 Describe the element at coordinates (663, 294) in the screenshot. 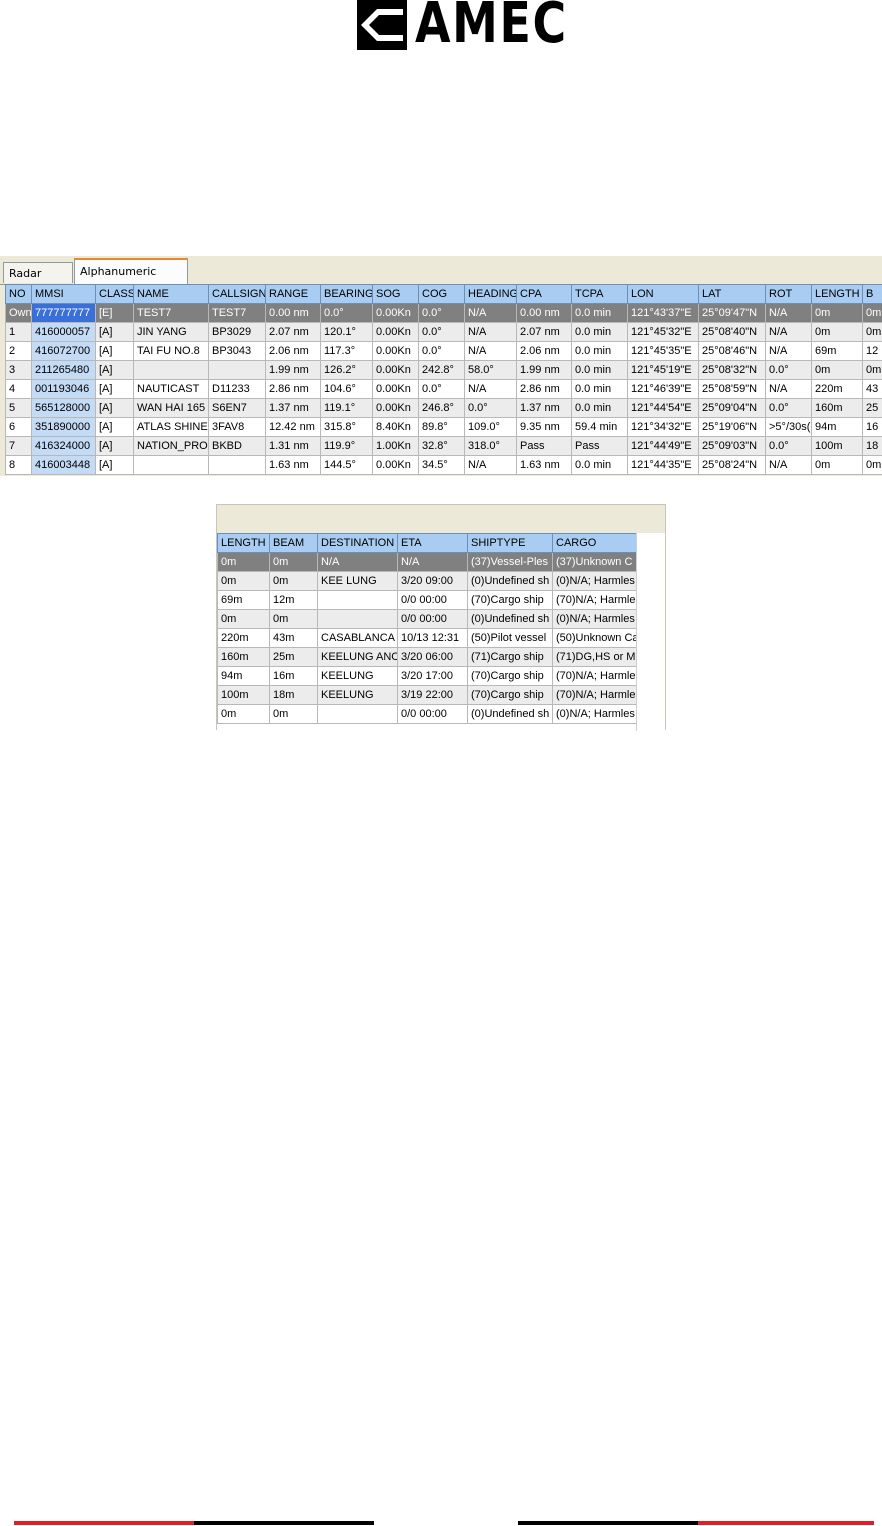

I see `column-header: LON` at that location.